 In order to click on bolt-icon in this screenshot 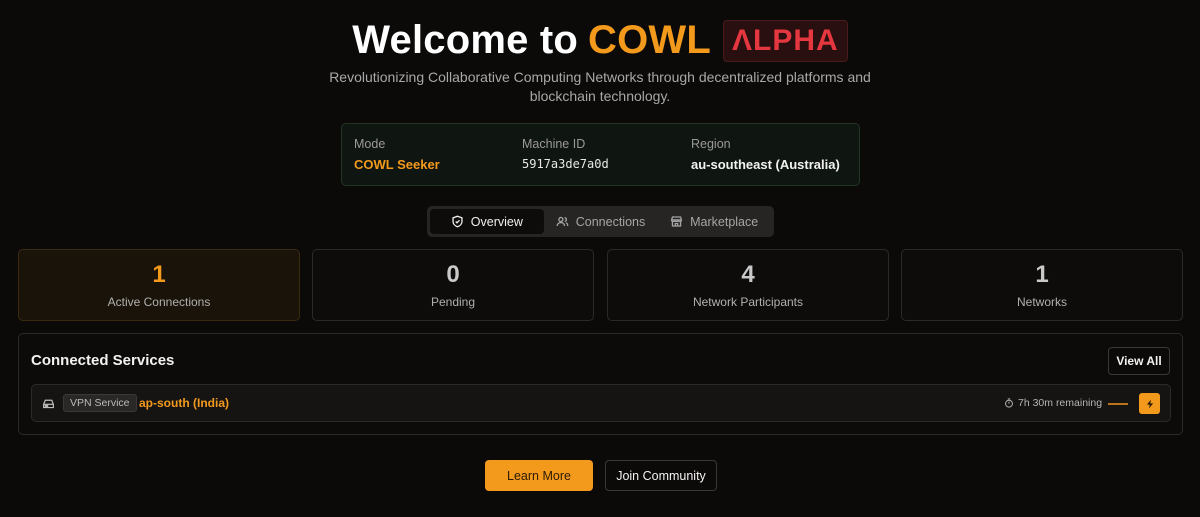, I will do `click(1149, 403)`.